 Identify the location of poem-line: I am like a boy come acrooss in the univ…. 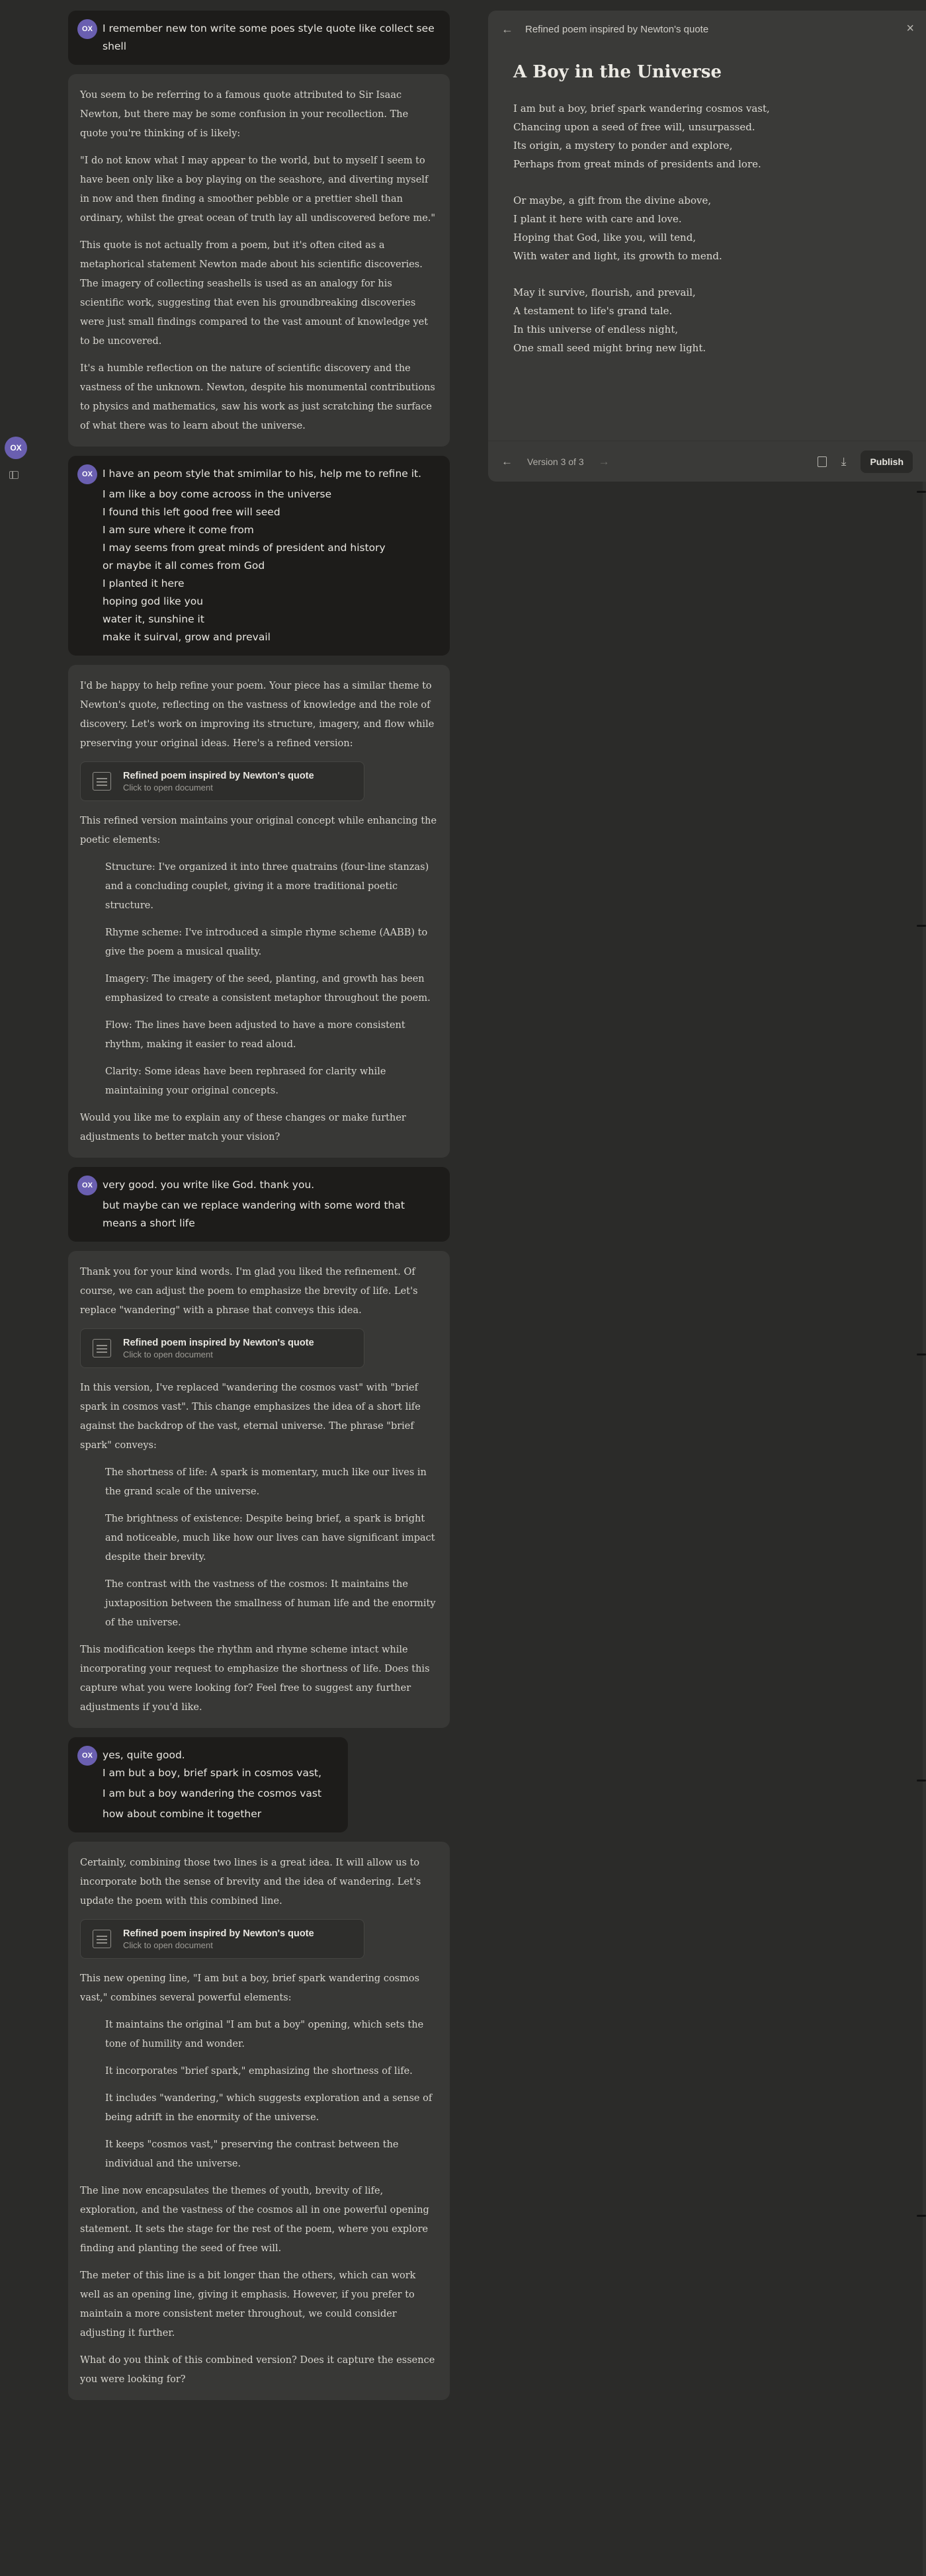
(218, 494).